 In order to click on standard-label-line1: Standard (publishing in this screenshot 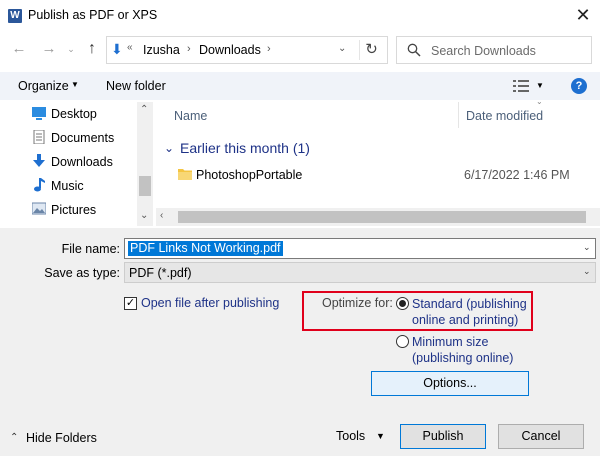, I will do `click(469, 304)`.